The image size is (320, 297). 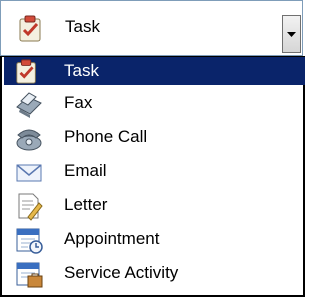 I want to click on appointment-icon, so click(x=29, y=240).